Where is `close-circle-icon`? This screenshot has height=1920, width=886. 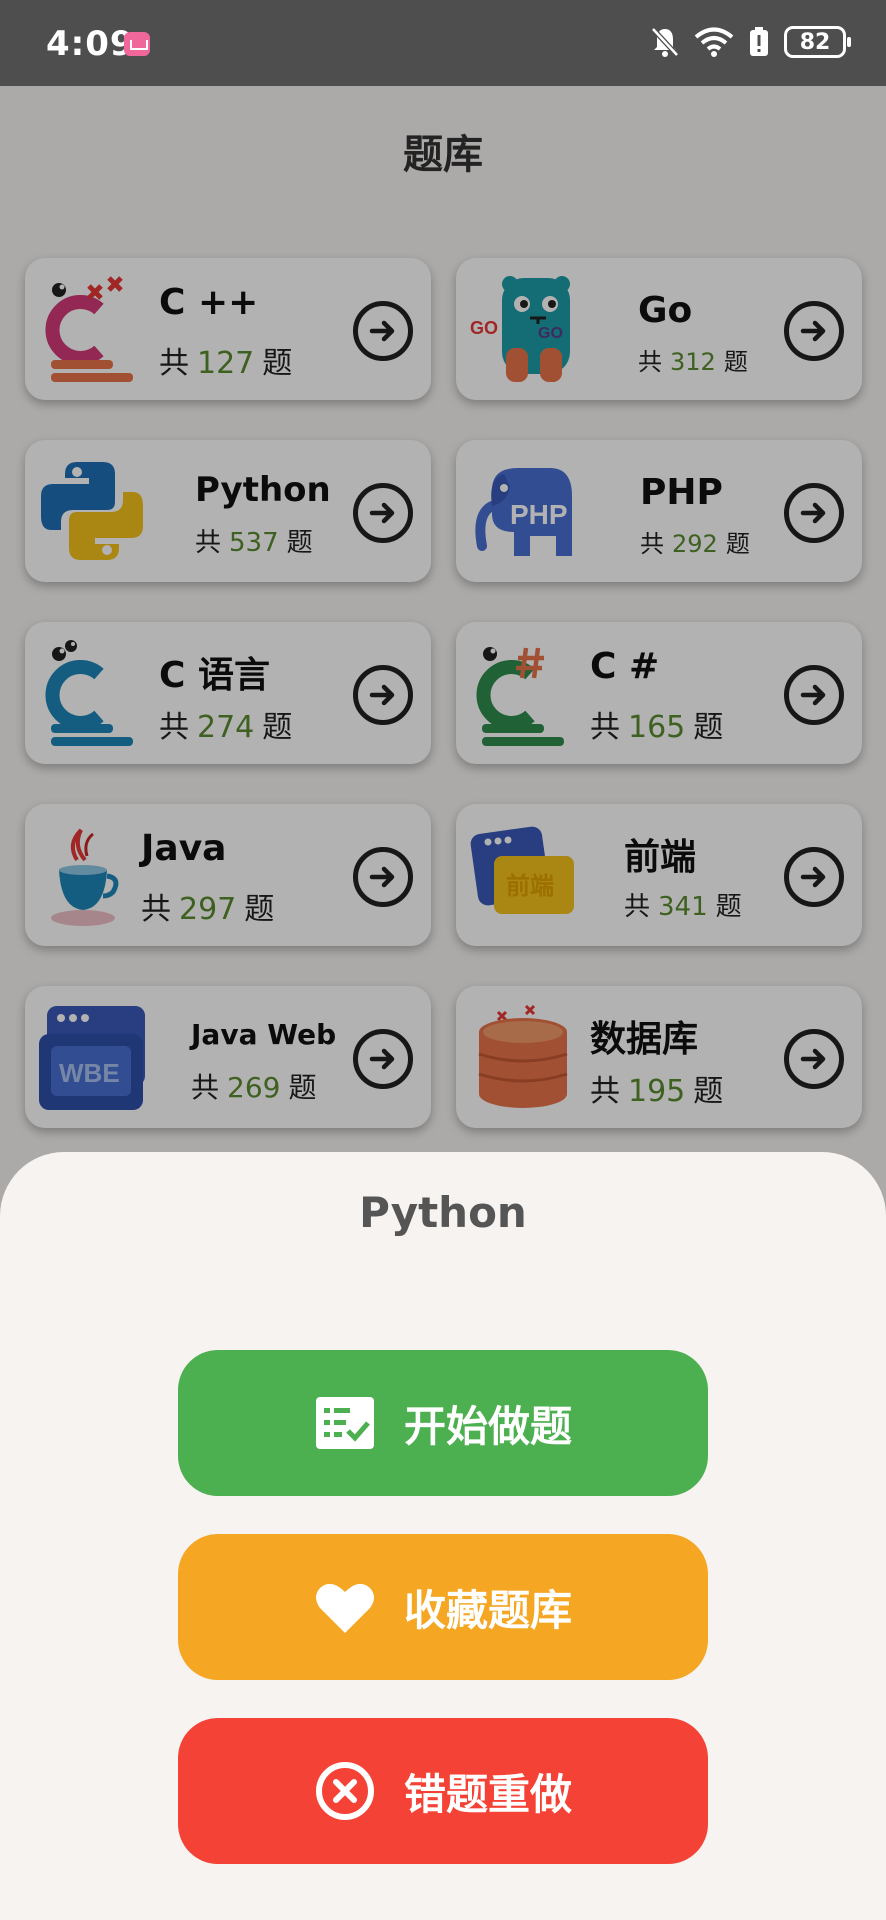
close-circle-icon is located at coordinates (345, 1791).